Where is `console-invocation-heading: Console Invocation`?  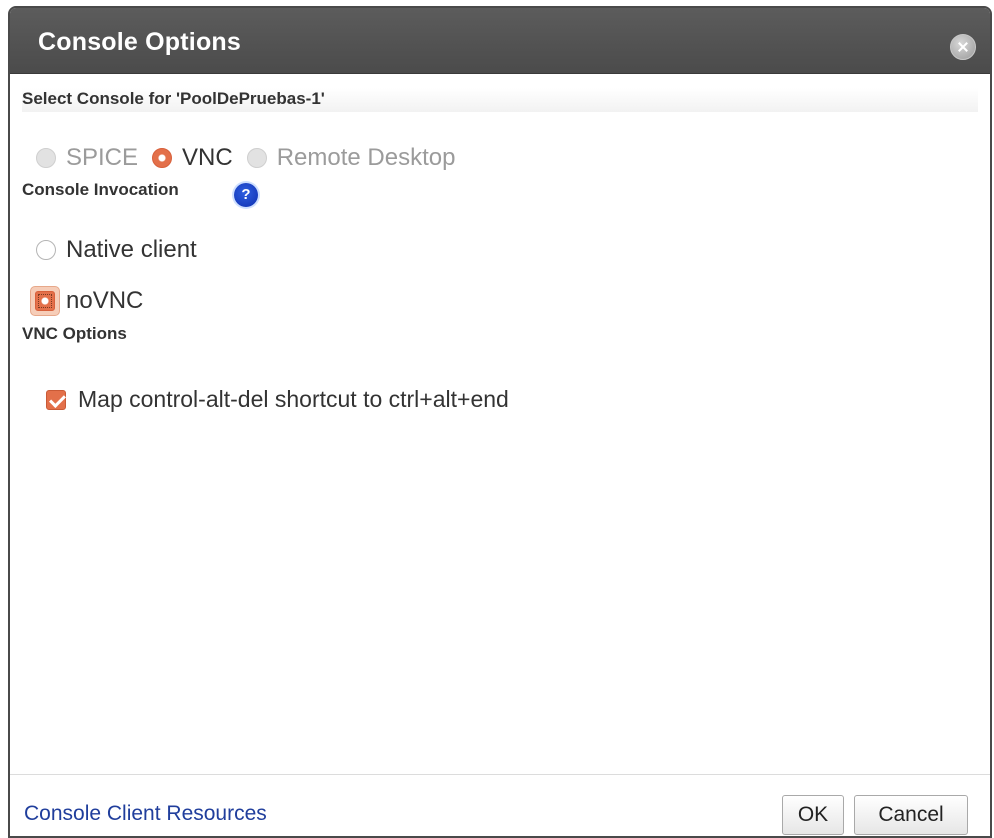
console-invocation-heading: Console Invocation is located at coordinates (100, 189).